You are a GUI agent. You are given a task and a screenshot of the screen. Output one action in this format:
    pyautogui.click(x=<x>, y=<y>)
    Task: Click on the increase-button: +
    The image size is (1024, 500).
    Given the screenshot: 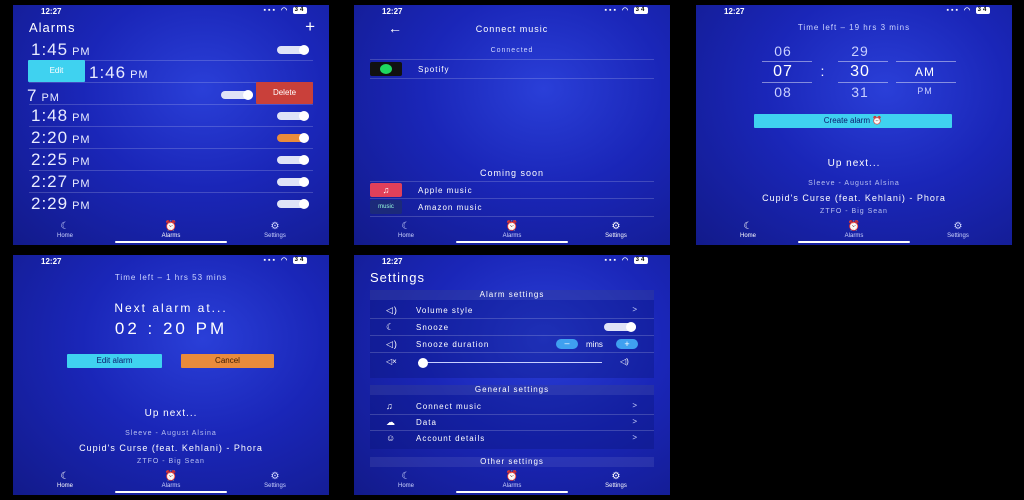 What is the action you would take?
    pyautogui.click(x=627, y=344)
    